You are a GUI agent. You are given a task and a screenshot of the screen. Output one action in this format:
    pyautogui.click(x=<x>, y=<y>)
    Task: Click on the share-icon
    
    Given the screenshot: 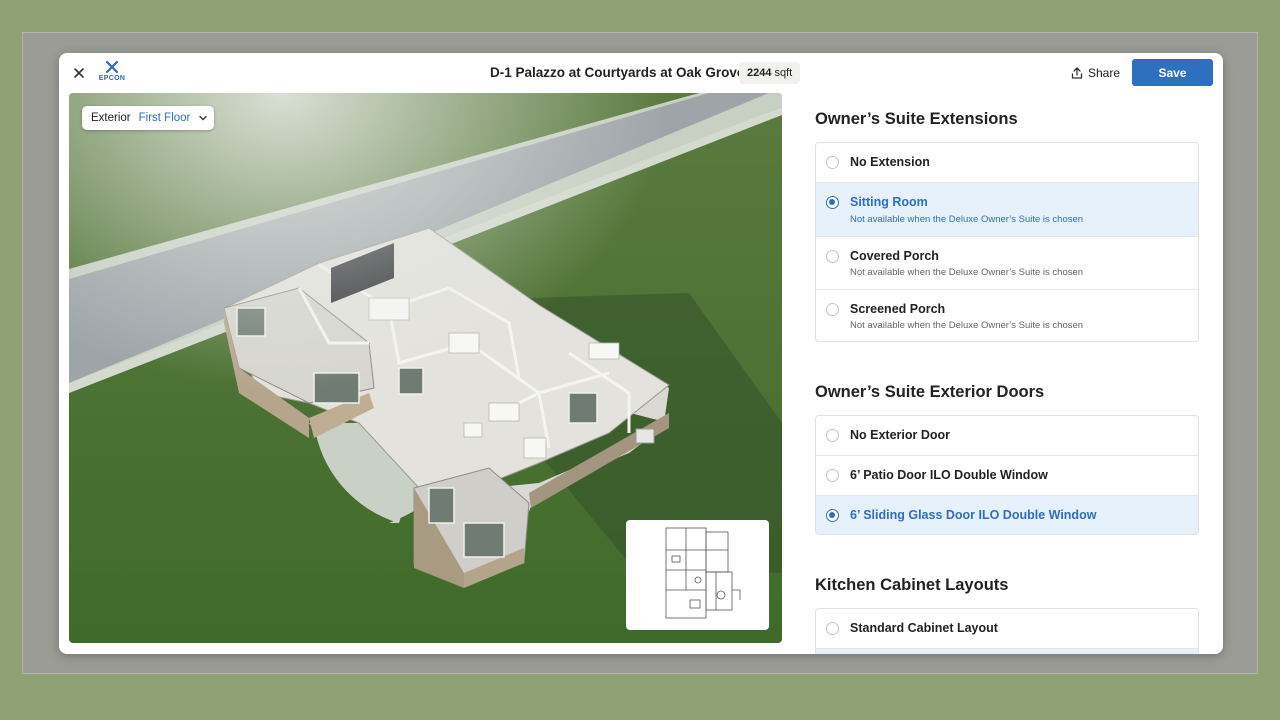 What is the action you would take?
    pyautogui.click(x=1077, y=73)
    